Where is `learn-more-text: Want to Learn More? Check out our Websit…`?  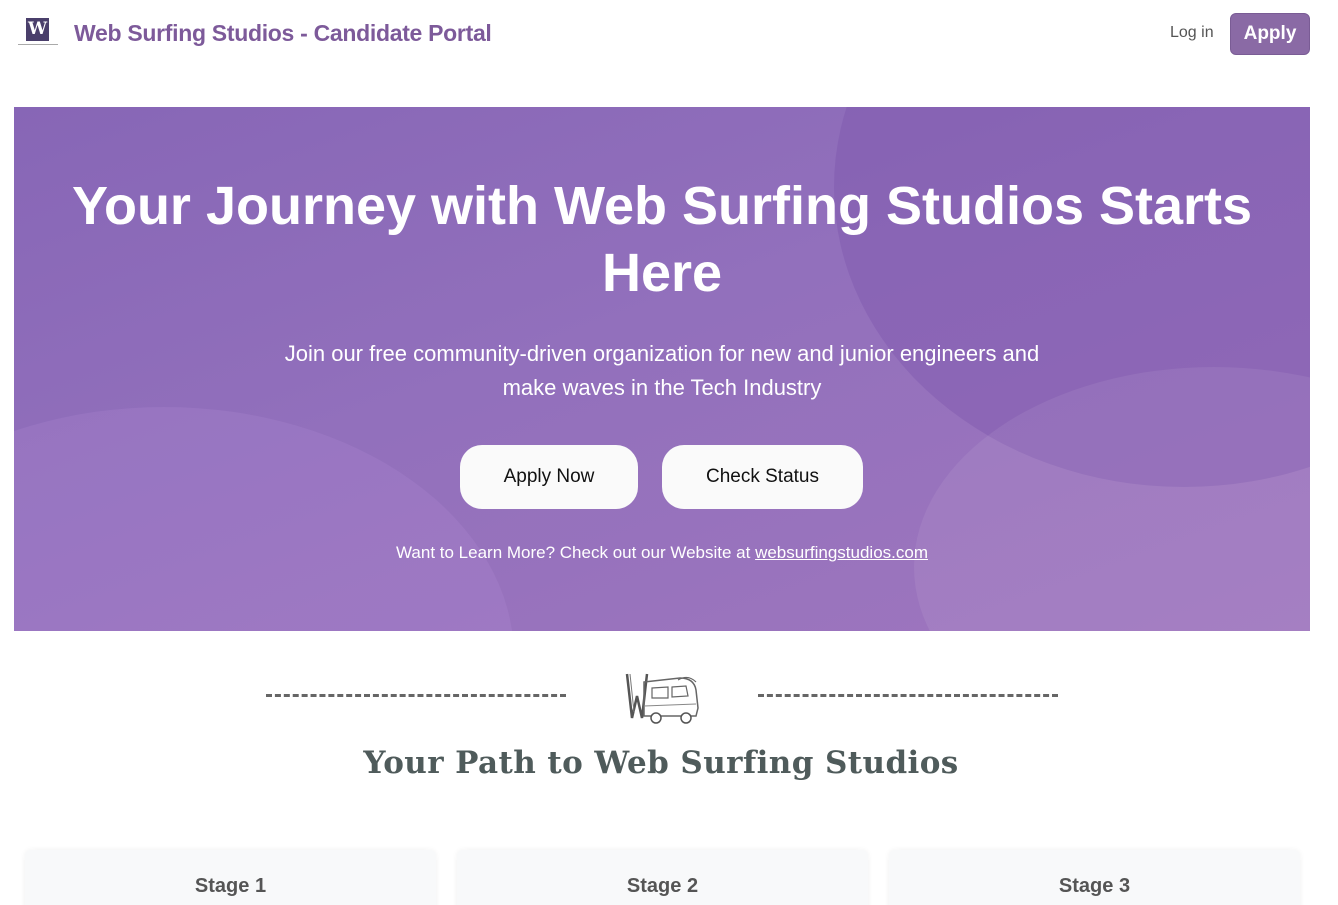 learn-more-text: Want to Learn More? Check out our Websit… is located at coordinates (662, 553).